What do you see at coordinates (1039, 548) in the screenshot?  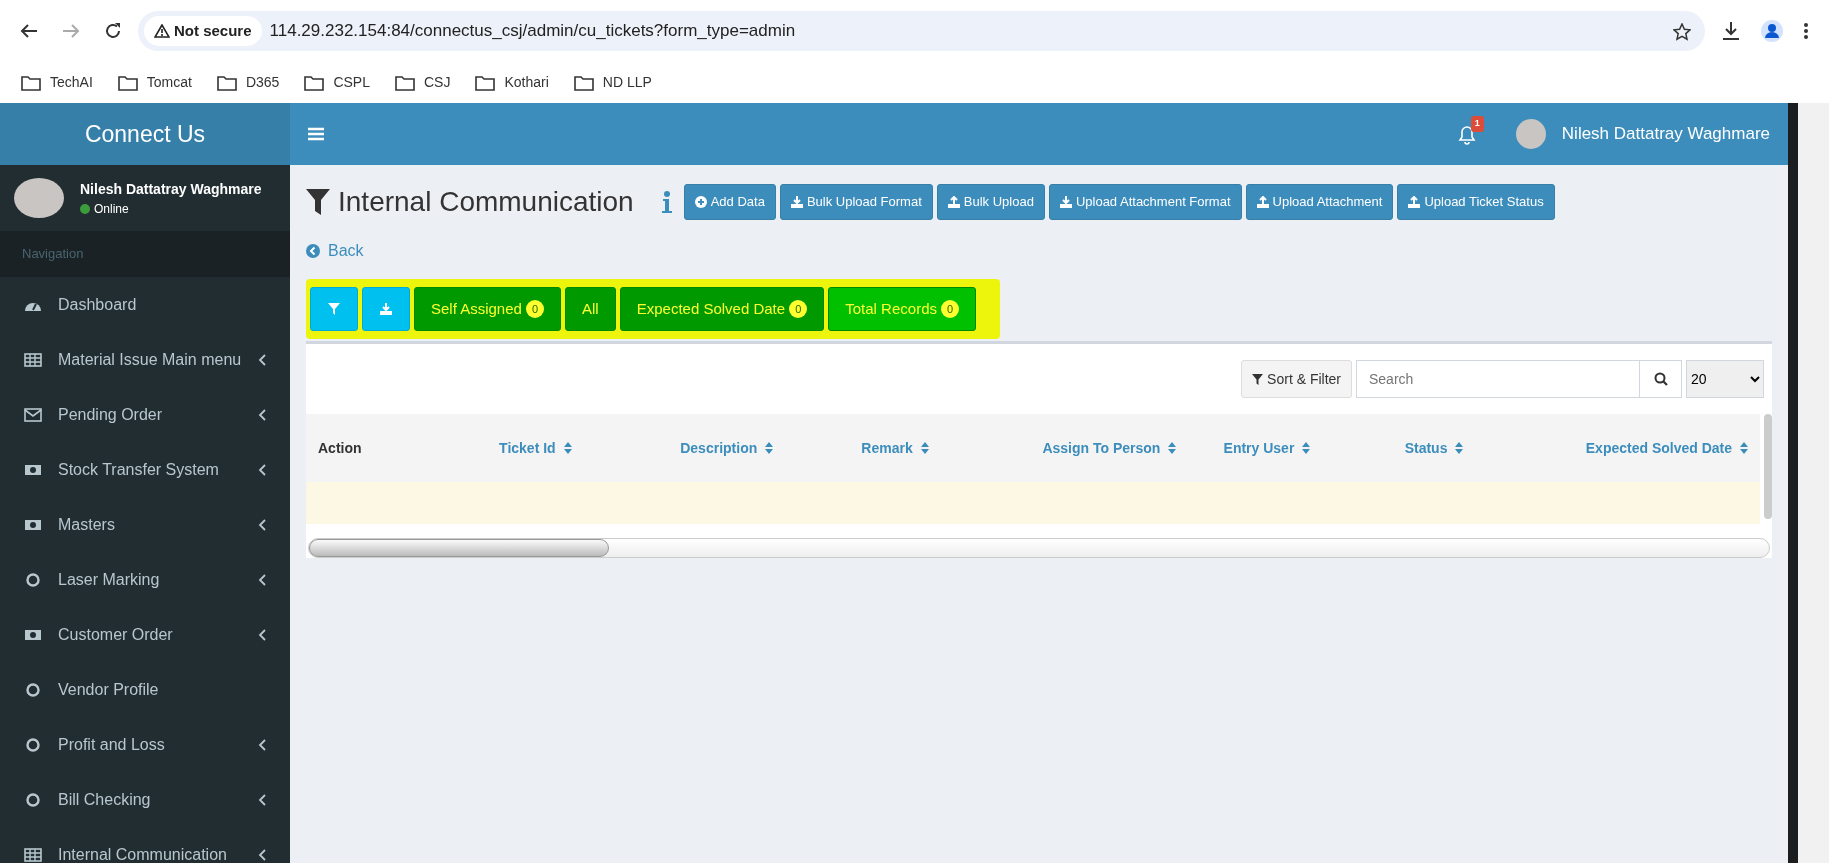 I see `horizontal-scrollbar` at bounding box center [1039, 548].